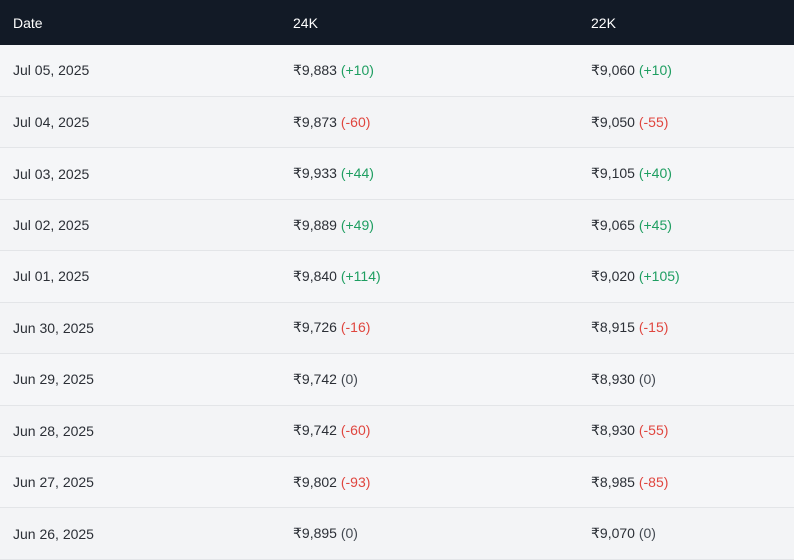 Image resolution: width=794 pixels, height=560 pixels. Describe the element at coordinates (655, 224) in the screenshot. I see `price-change: (+45)` at that location.